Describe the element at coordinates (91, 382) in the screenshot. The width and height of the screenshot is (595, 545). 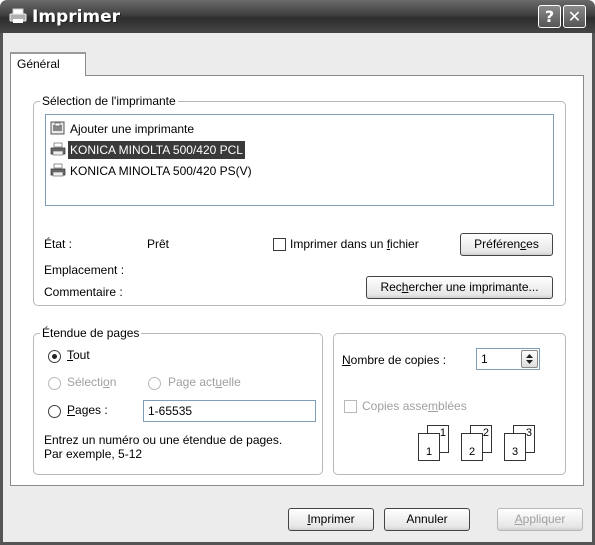
I see `selection-label: Sélection` at that location.